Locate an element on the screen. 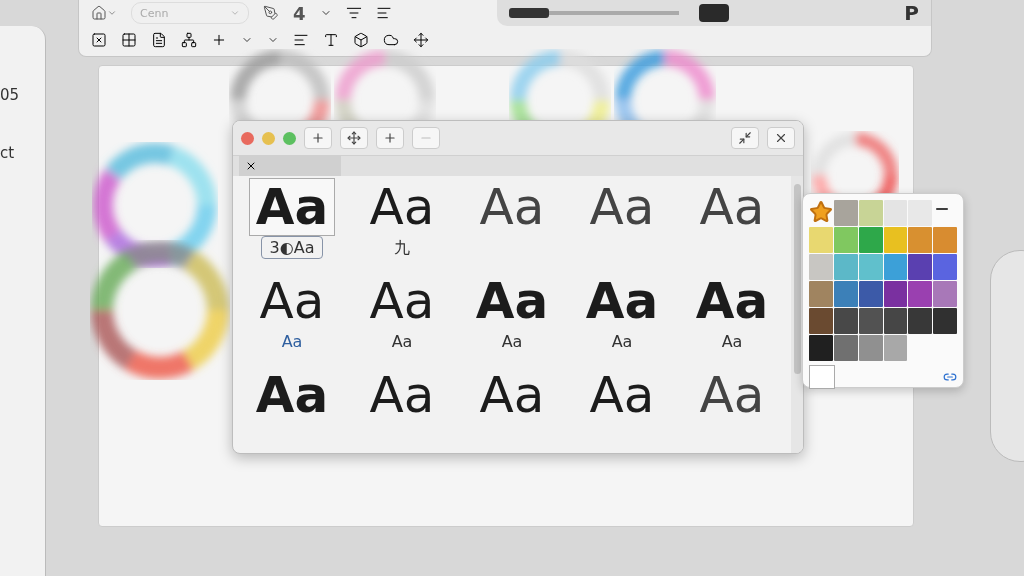 This screenshot has width=1024, height=576. zoom-light is located at coordinates (289, 138).